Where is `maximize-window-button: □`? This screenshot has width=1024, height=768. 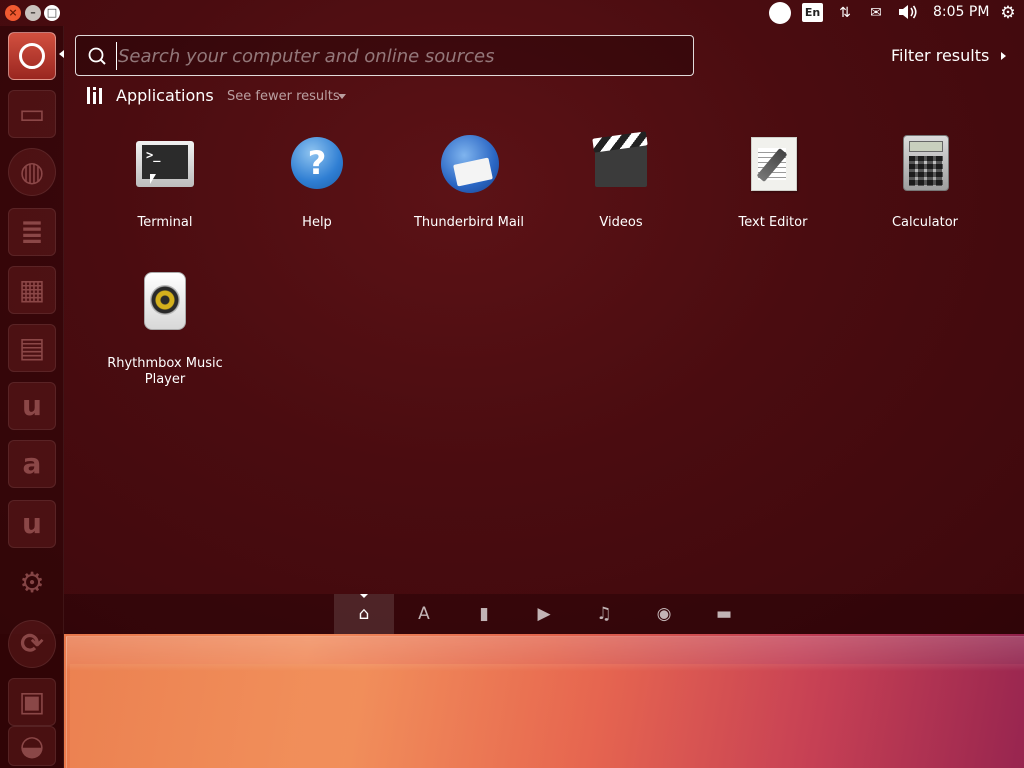
maximize-window-button: □ is located at coordinates (52, 13).